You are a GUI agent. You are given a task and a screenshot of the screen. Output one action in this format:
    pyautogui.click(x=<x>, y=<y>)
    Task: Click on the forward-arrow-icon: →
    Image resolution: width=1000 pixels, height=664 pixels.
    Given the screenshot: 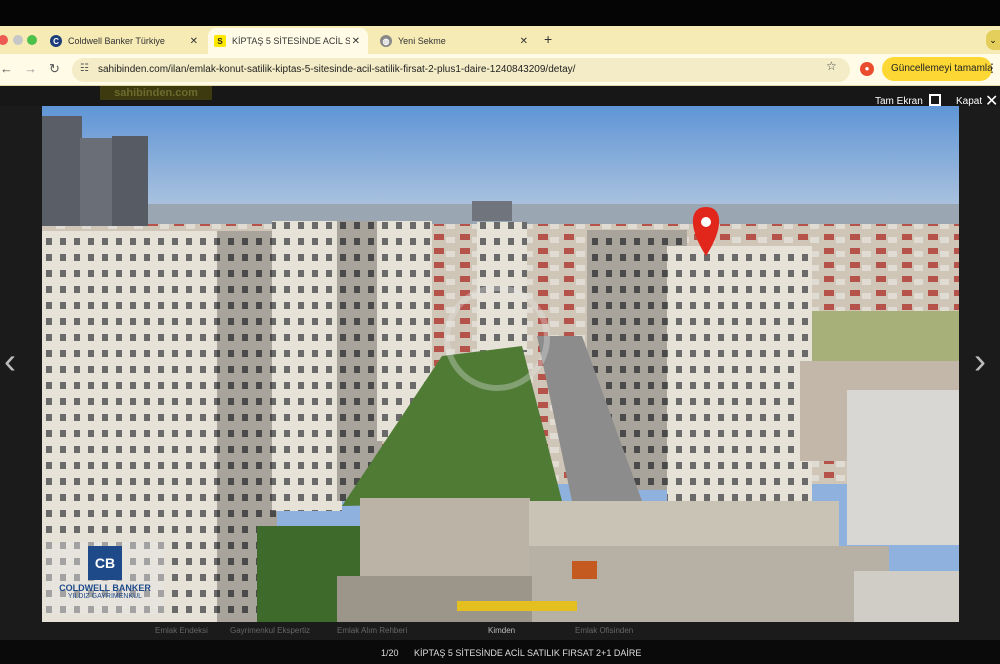 What is the action you would take?
    pyautogui.click(x=30, y=68)
    